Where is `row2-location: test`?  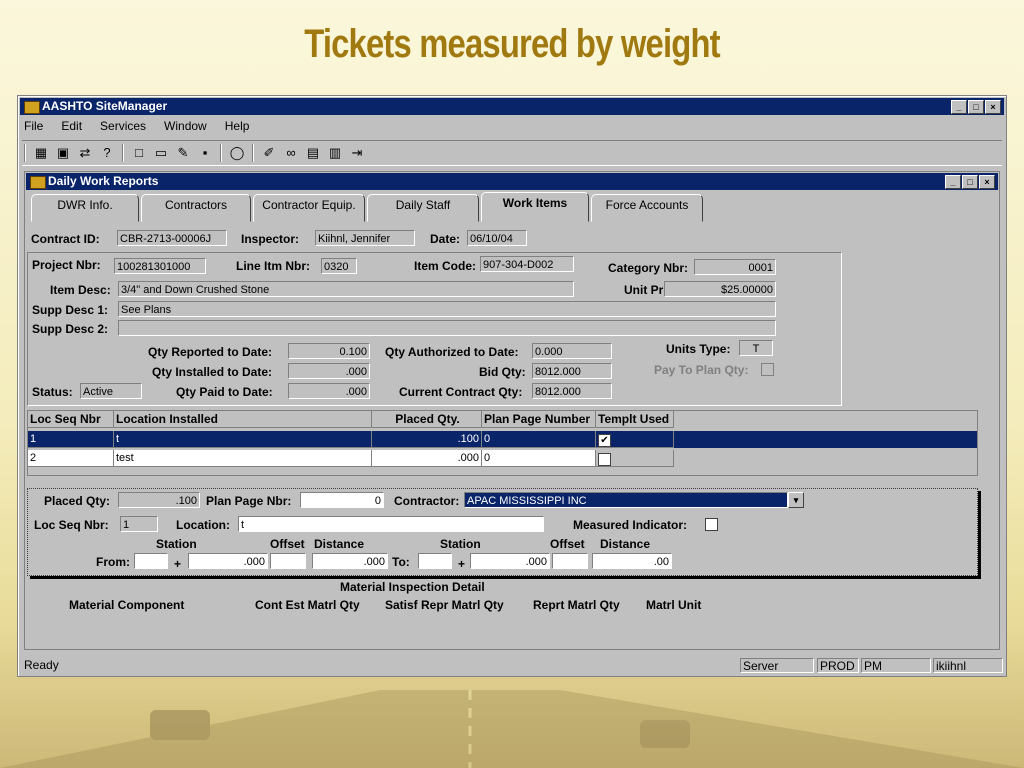
row2-location: test is located at coordinates (243, 458).